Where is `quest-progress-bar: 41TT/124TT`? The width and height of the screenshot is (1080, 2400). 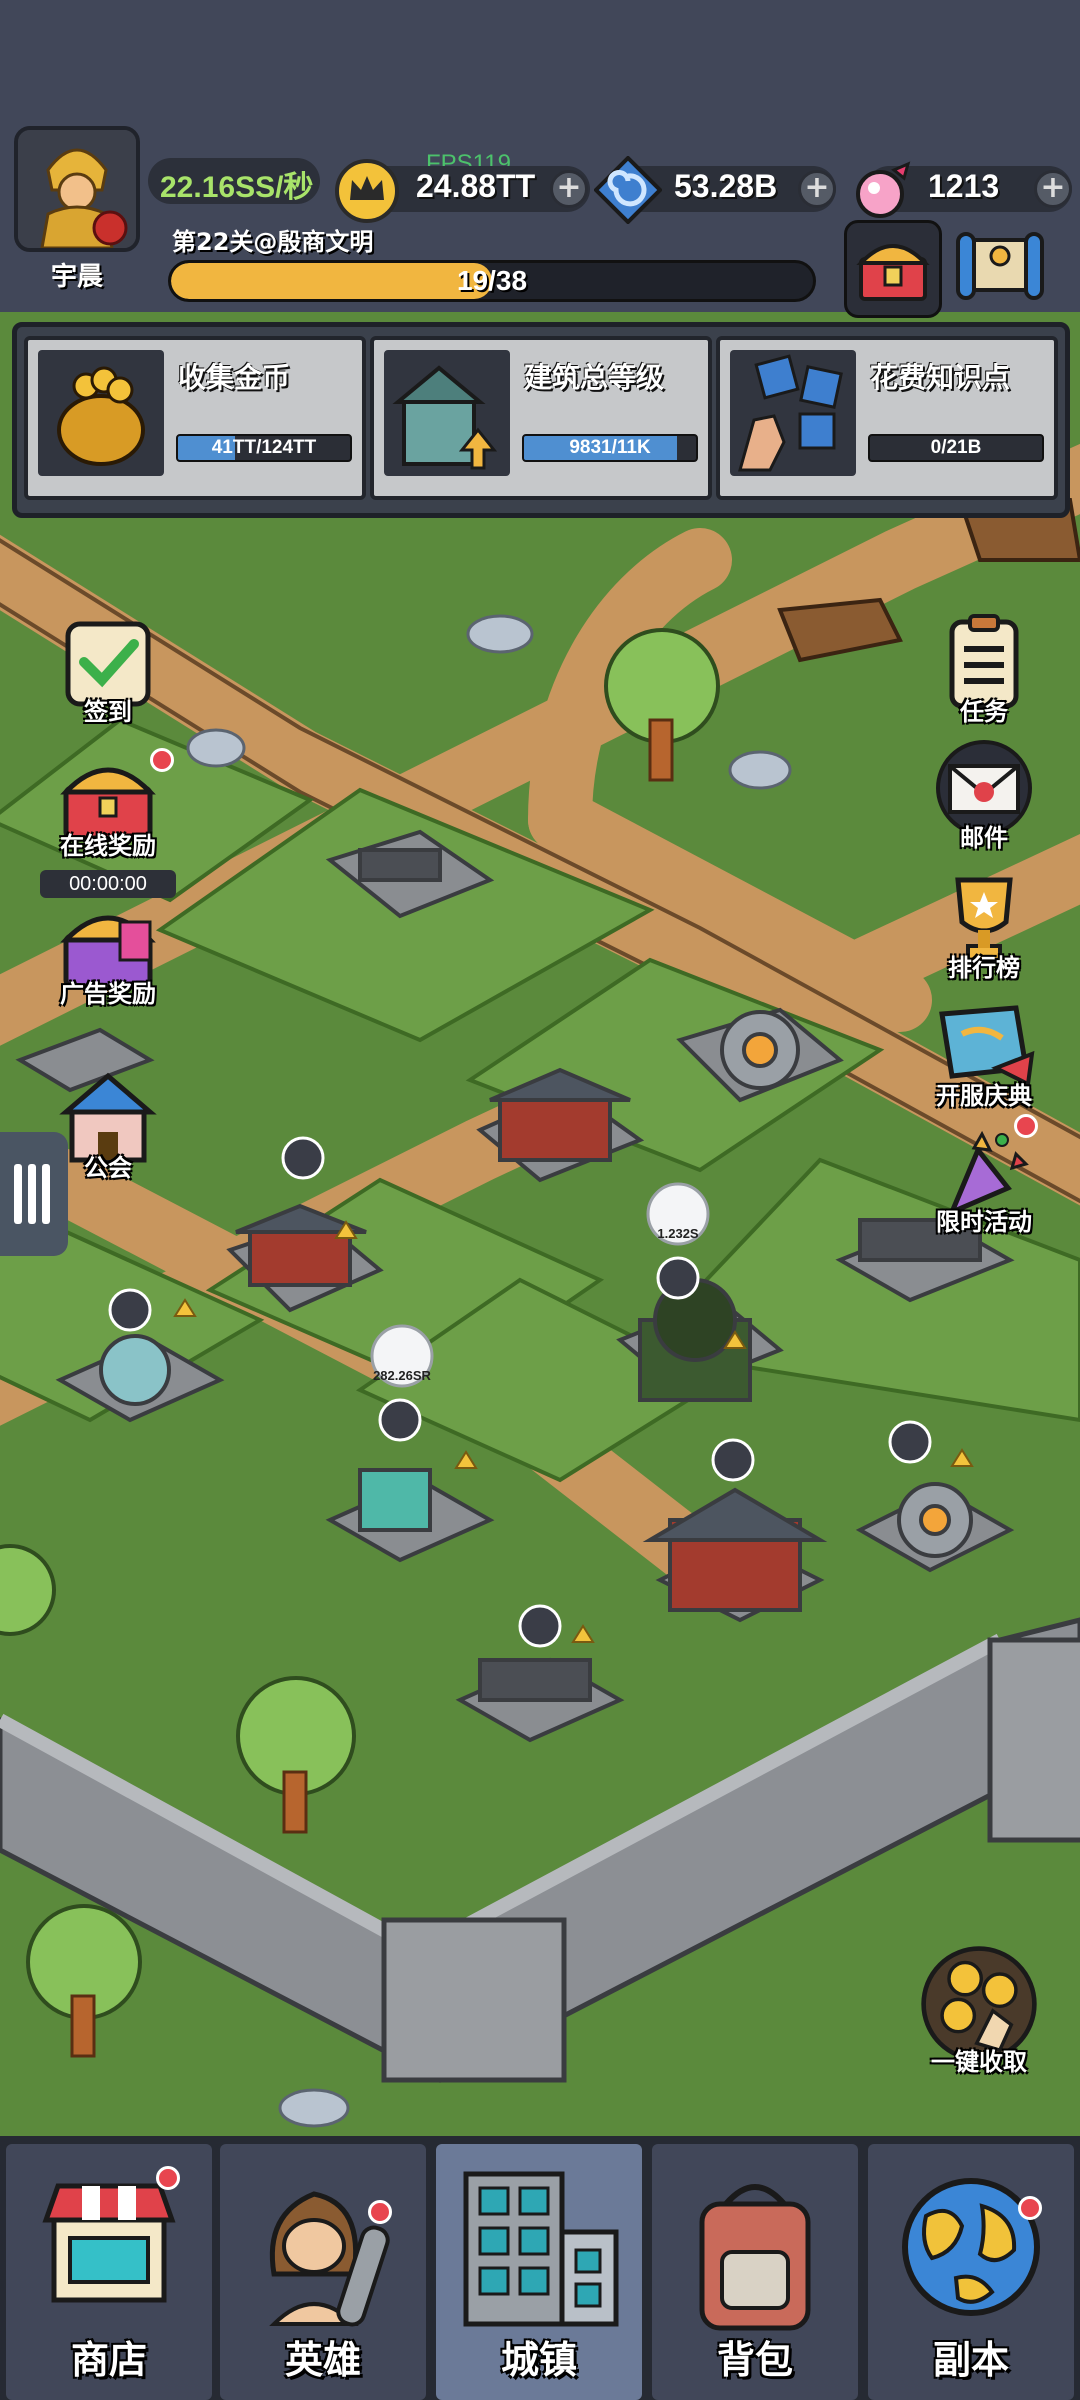 quest-progress-bar: 41TT/124TT is located at coordinates (264, 448).